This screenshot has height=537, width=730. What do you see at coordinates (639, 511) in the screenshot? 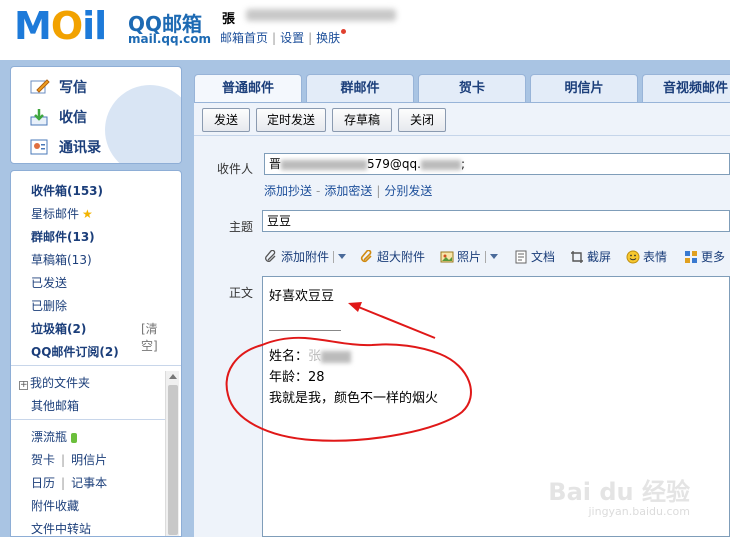
I see `baidu-watermark-url: jingyan.baidu.com` at bounding box center [639, 511].